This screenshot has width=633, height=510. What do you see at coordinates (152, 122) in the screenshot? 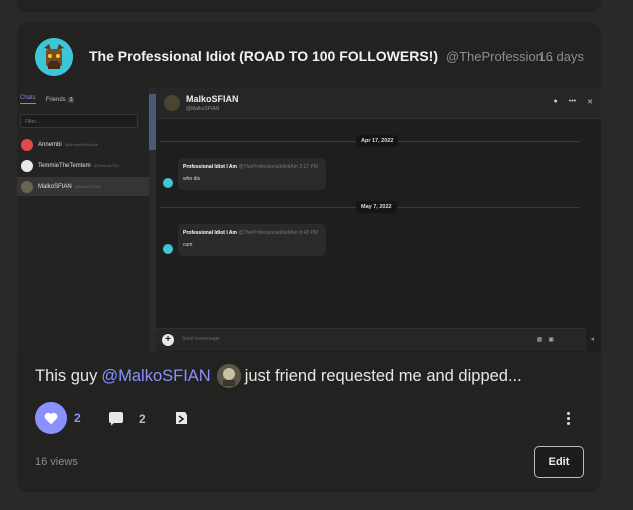
I see `sidebar-divider-accent` at bounding box center [152, 122].